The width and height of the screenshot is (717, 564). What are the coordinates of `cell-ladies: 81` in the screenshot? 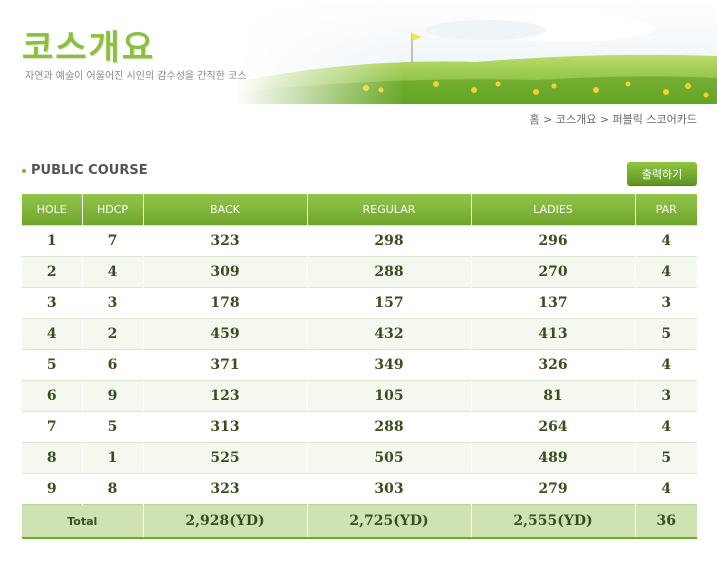 It's located at (552, 396).